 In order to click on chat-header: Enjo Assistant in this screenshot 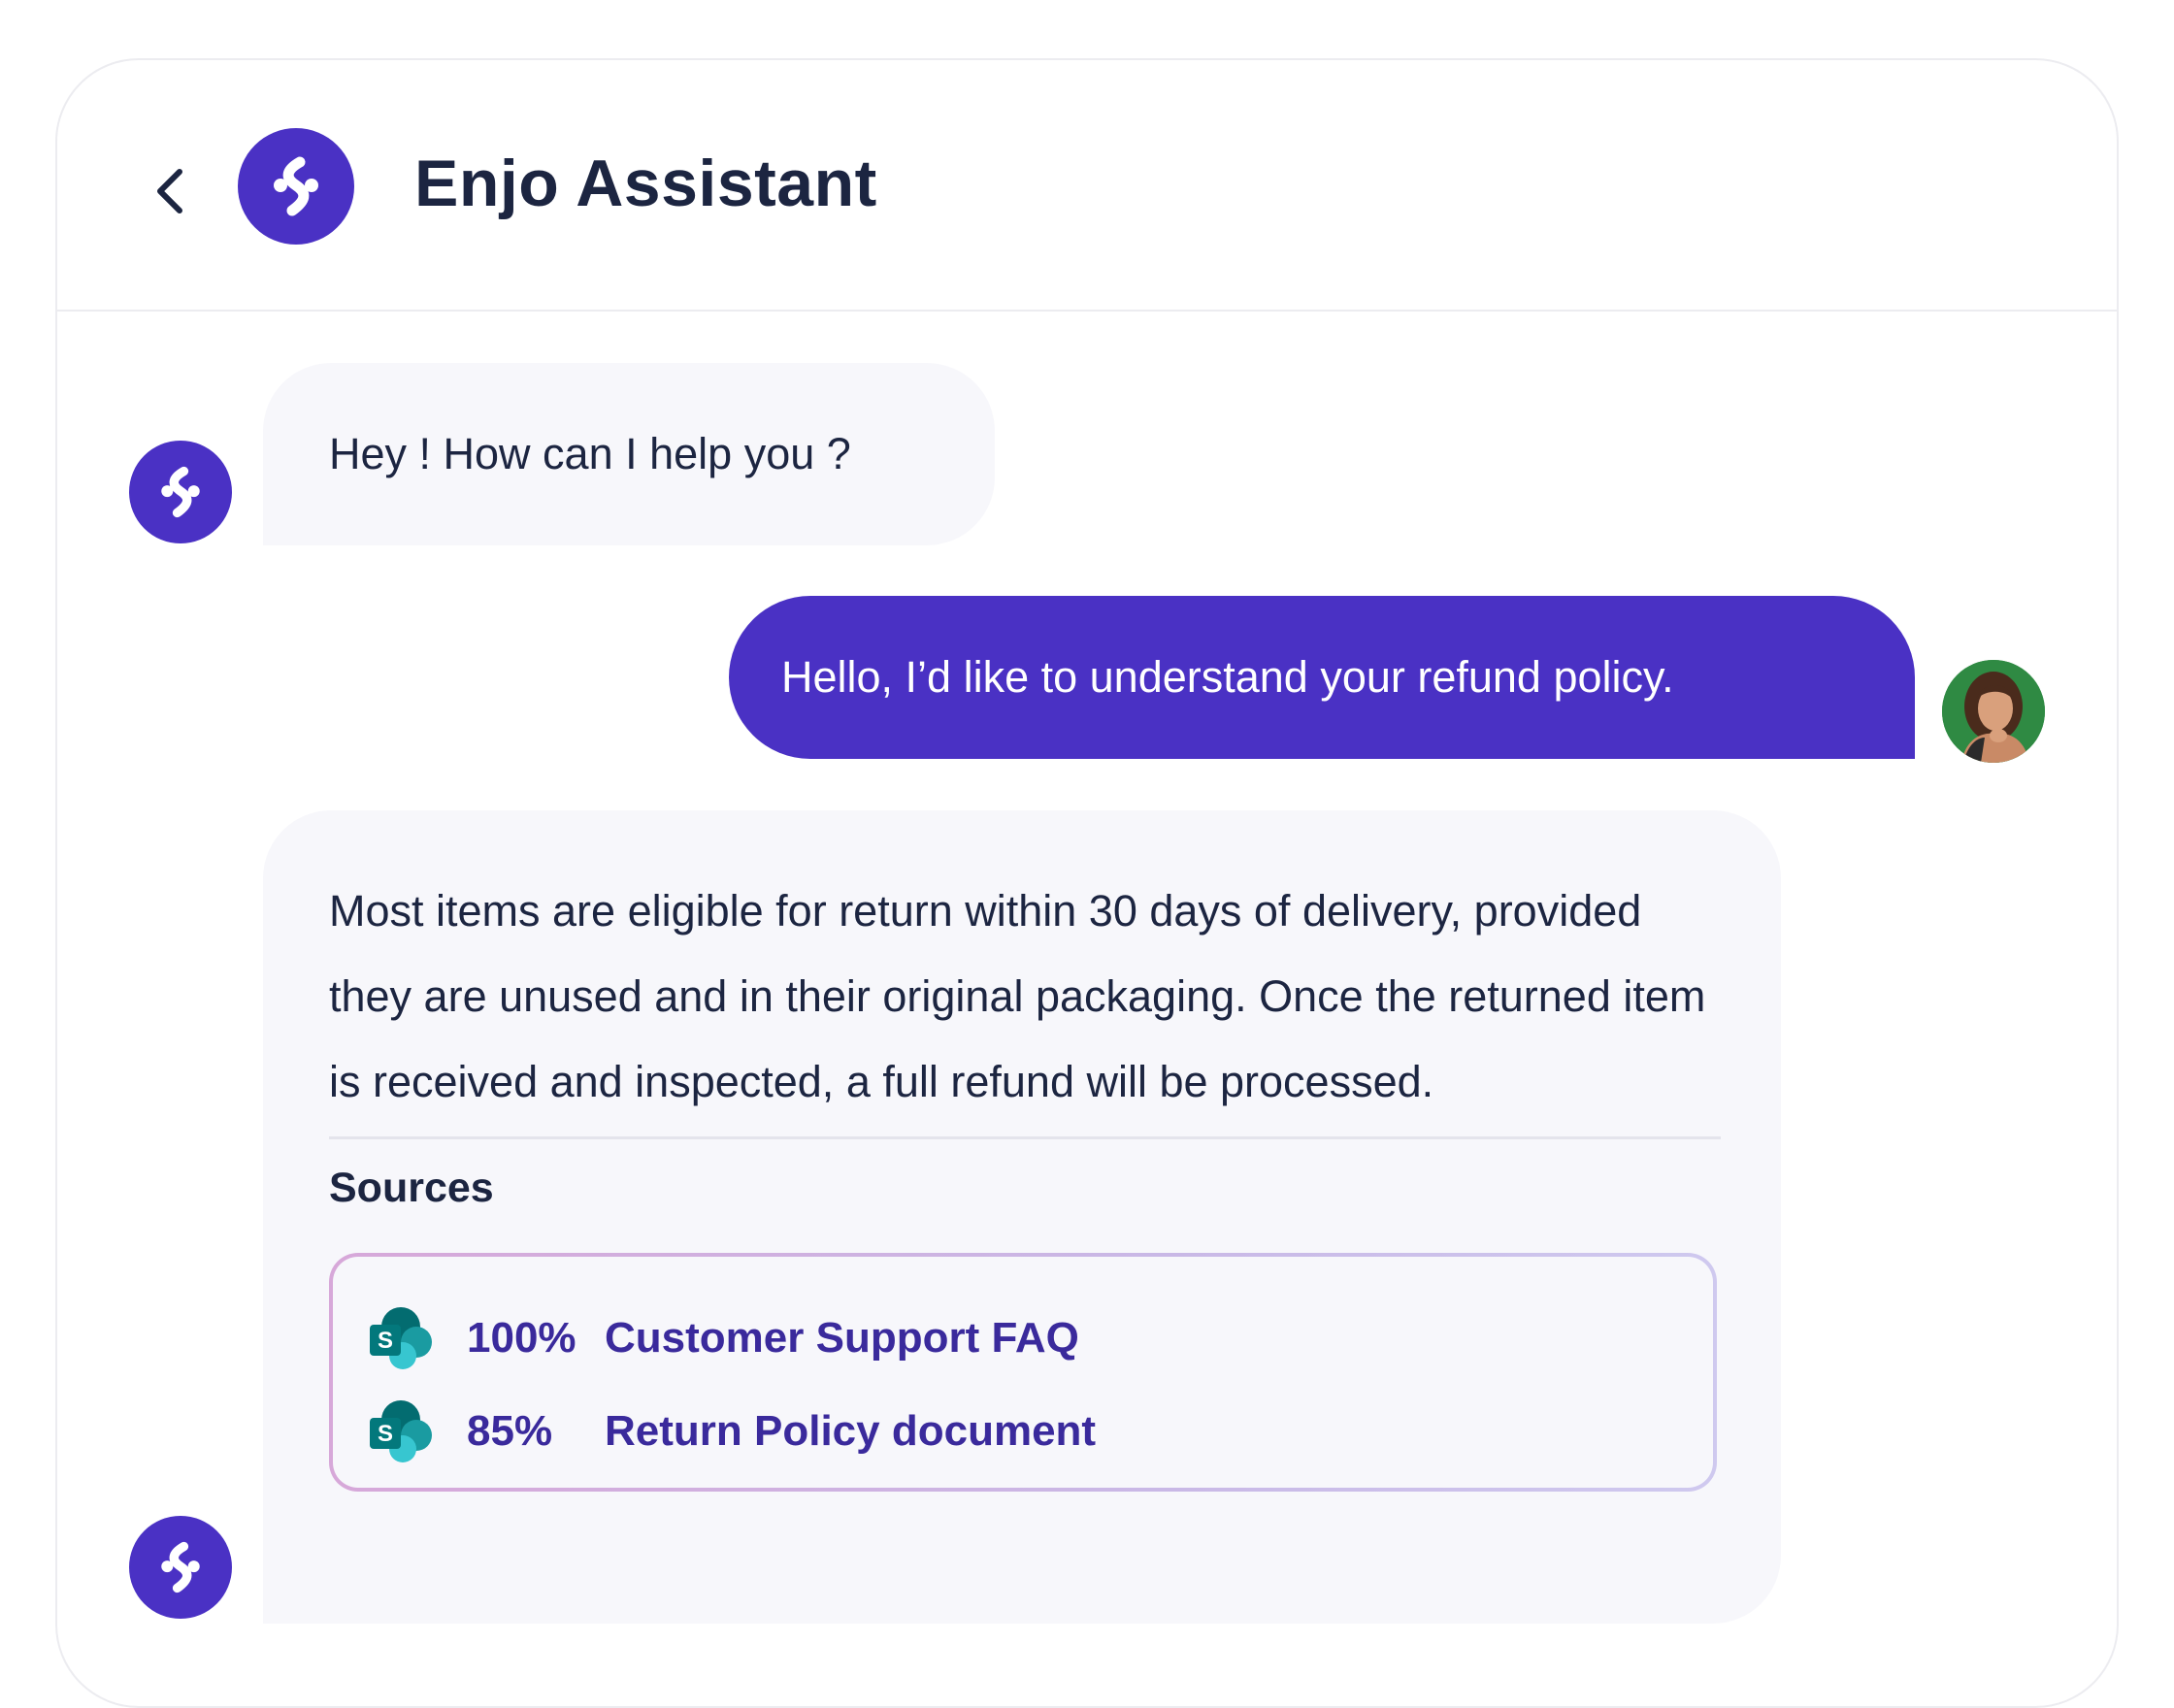, I will do `click(1087, 186)`.